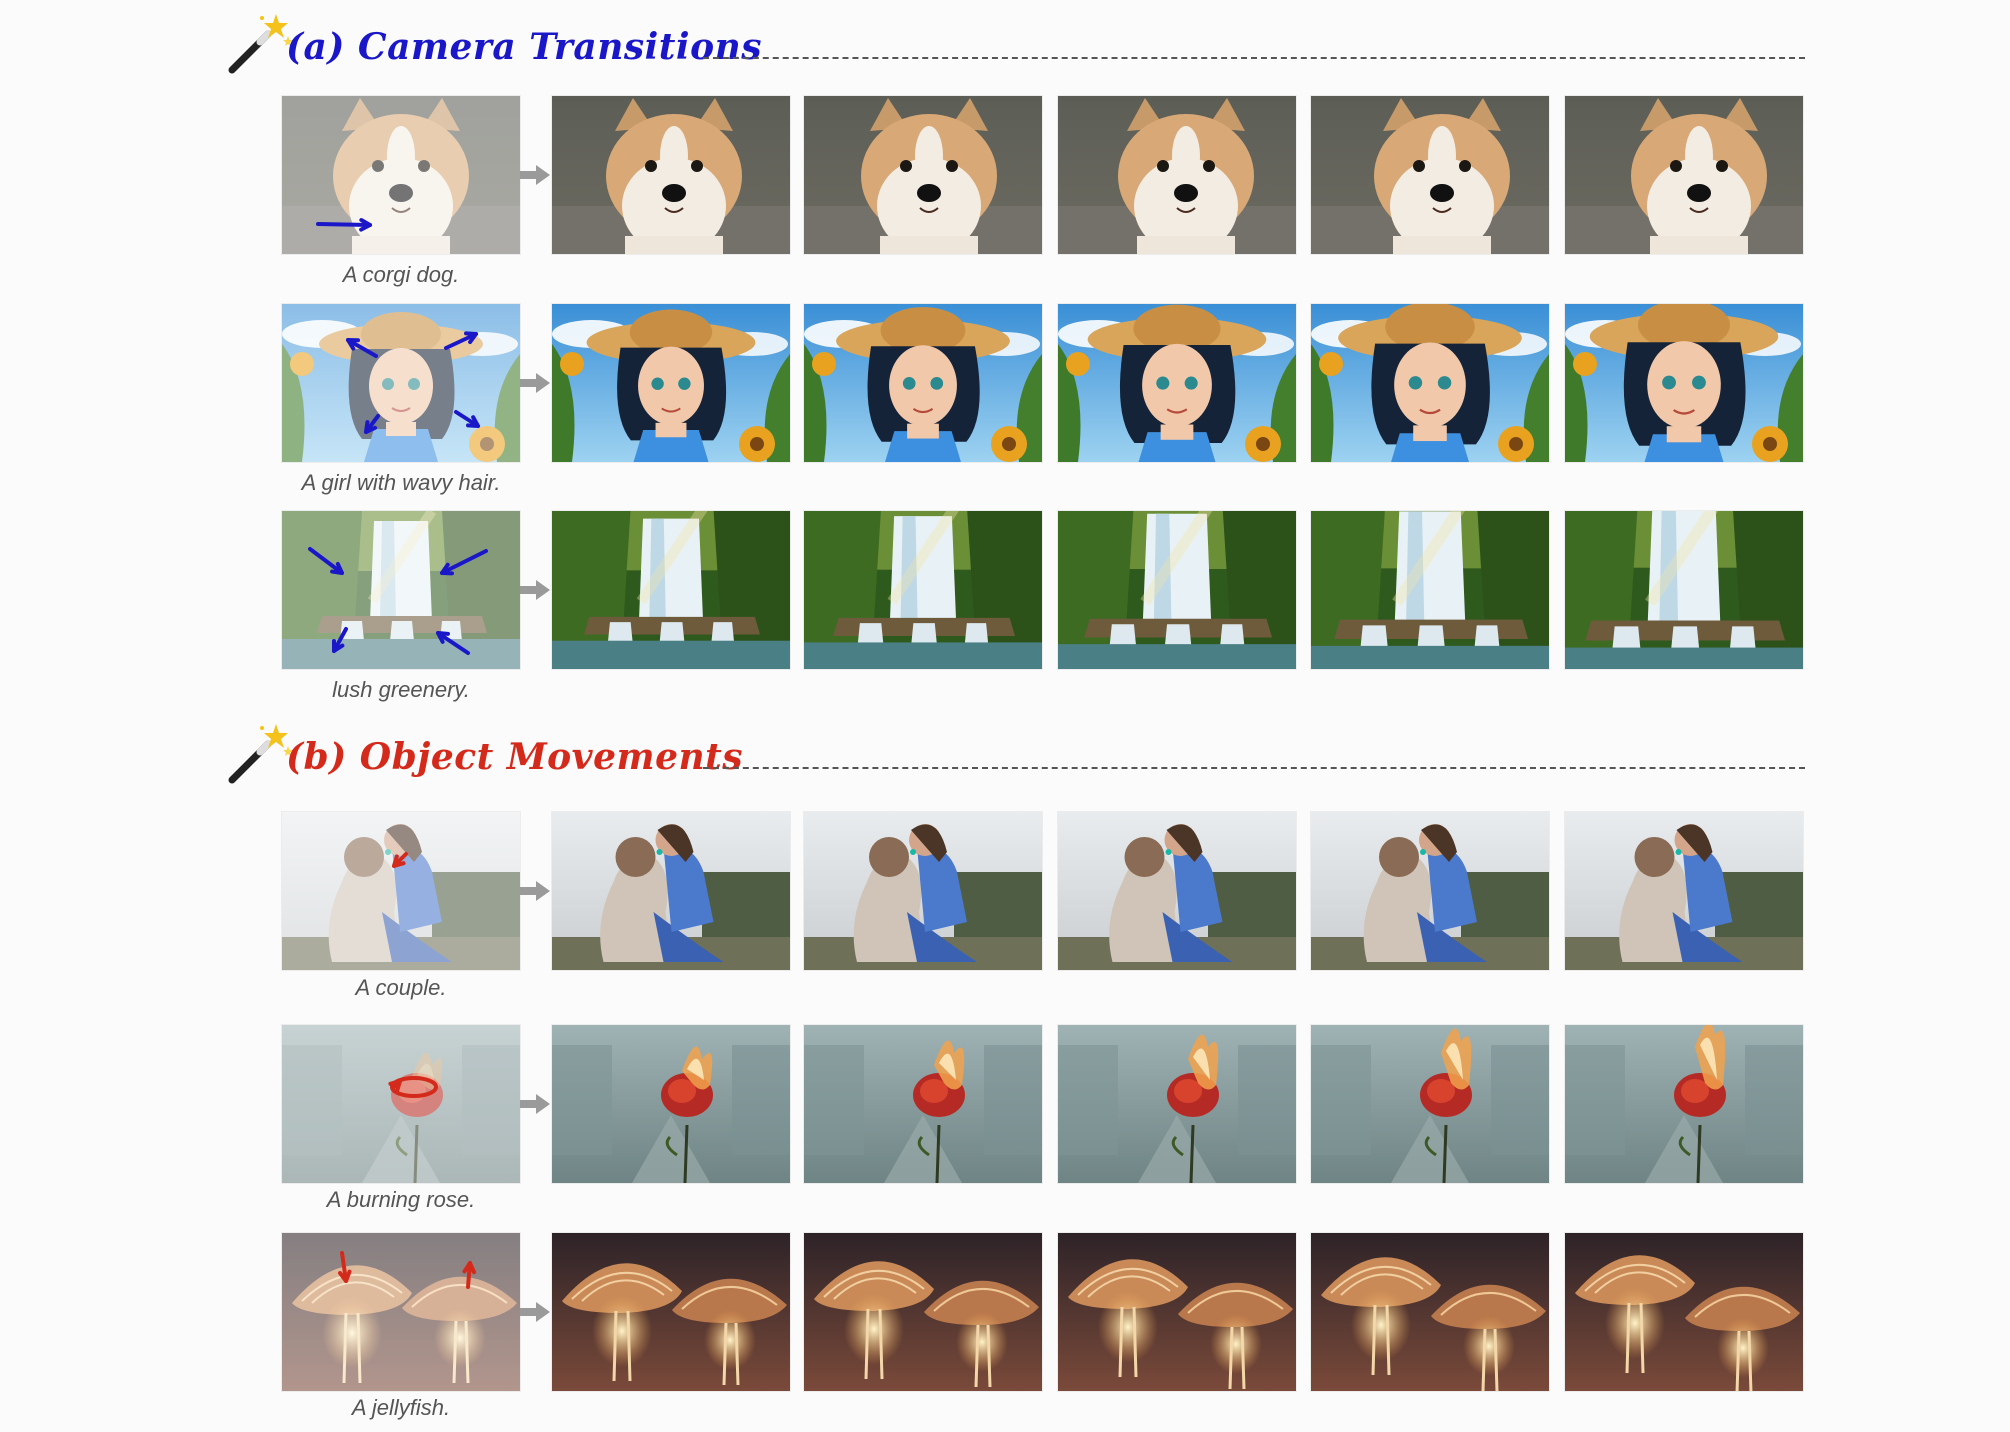 The height and width of the screenshot is (1432, 2010). What do you see at coordinates (401, 987) in the screenshot?
I see `image-caption: A couple.` at bounding box center [401, 987].